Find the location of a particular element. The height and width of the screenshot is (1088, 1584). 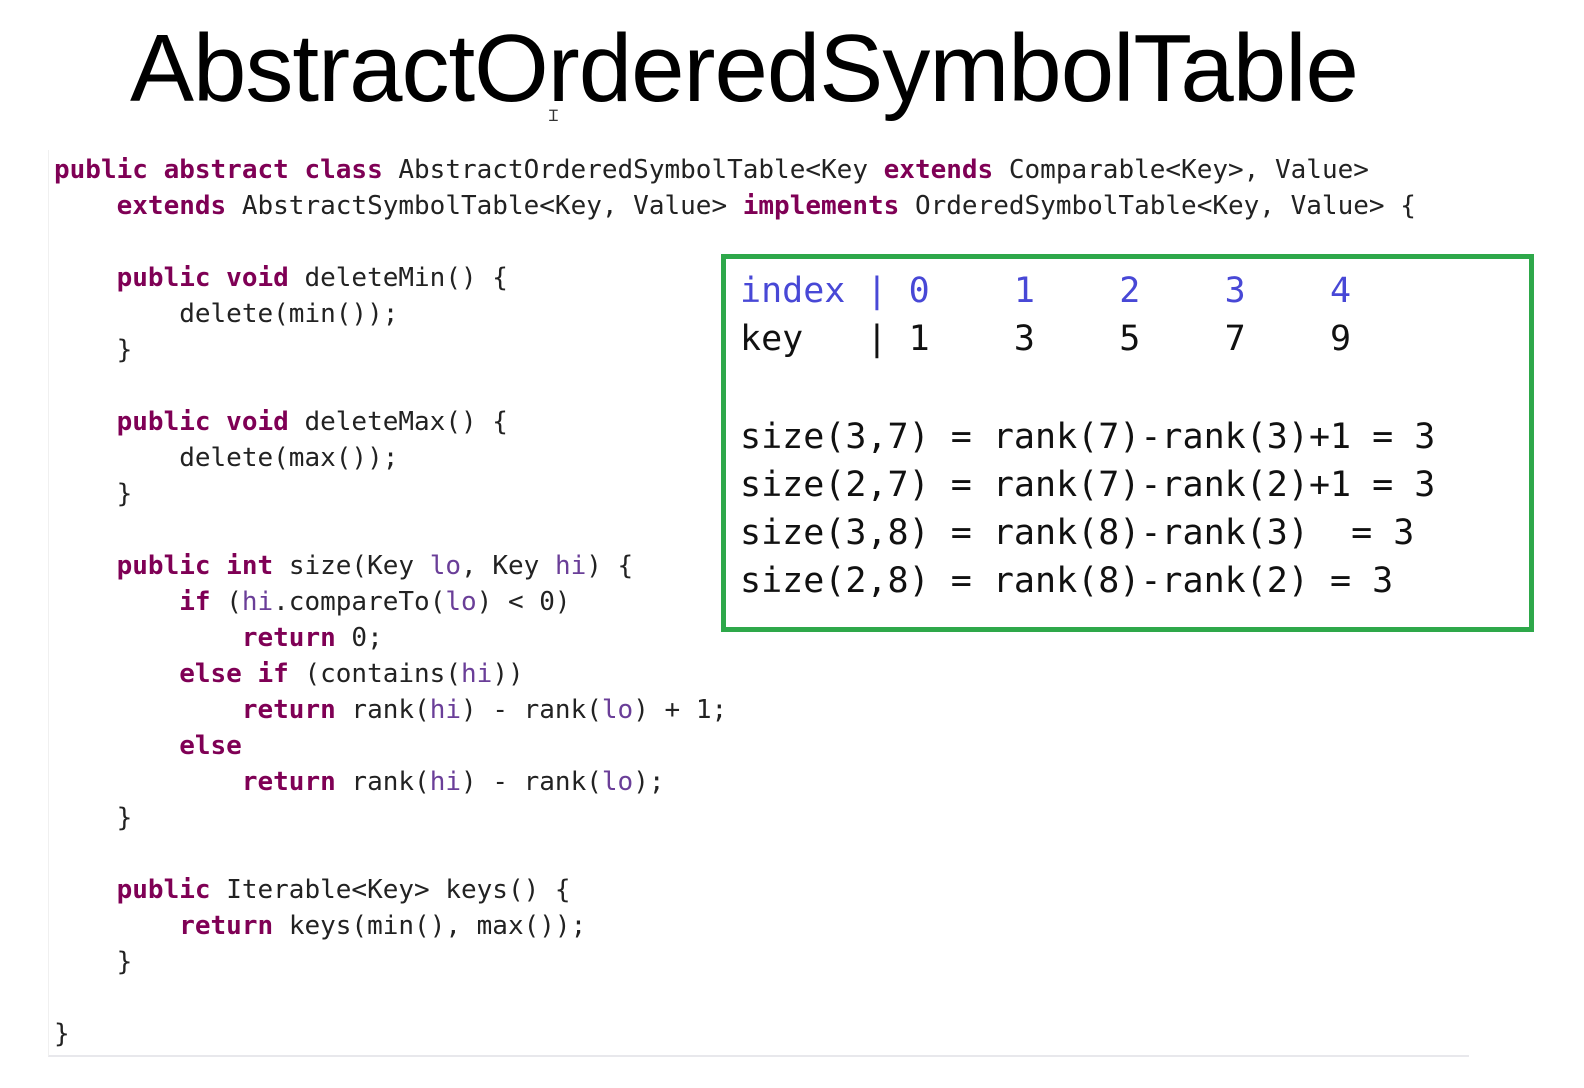

code-token: size(Key is located at coordinates (359, 566).